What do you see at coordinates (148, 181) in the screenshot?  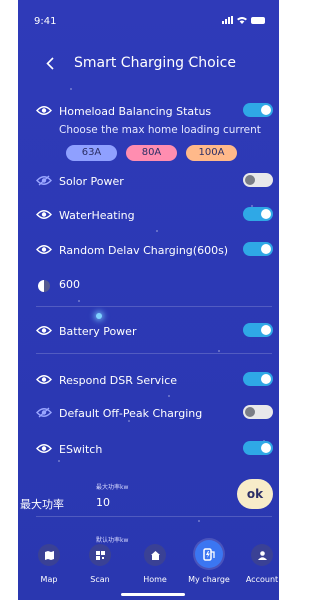 I see `solar-power-row: Solor Power` at bounding box center [148, 181].